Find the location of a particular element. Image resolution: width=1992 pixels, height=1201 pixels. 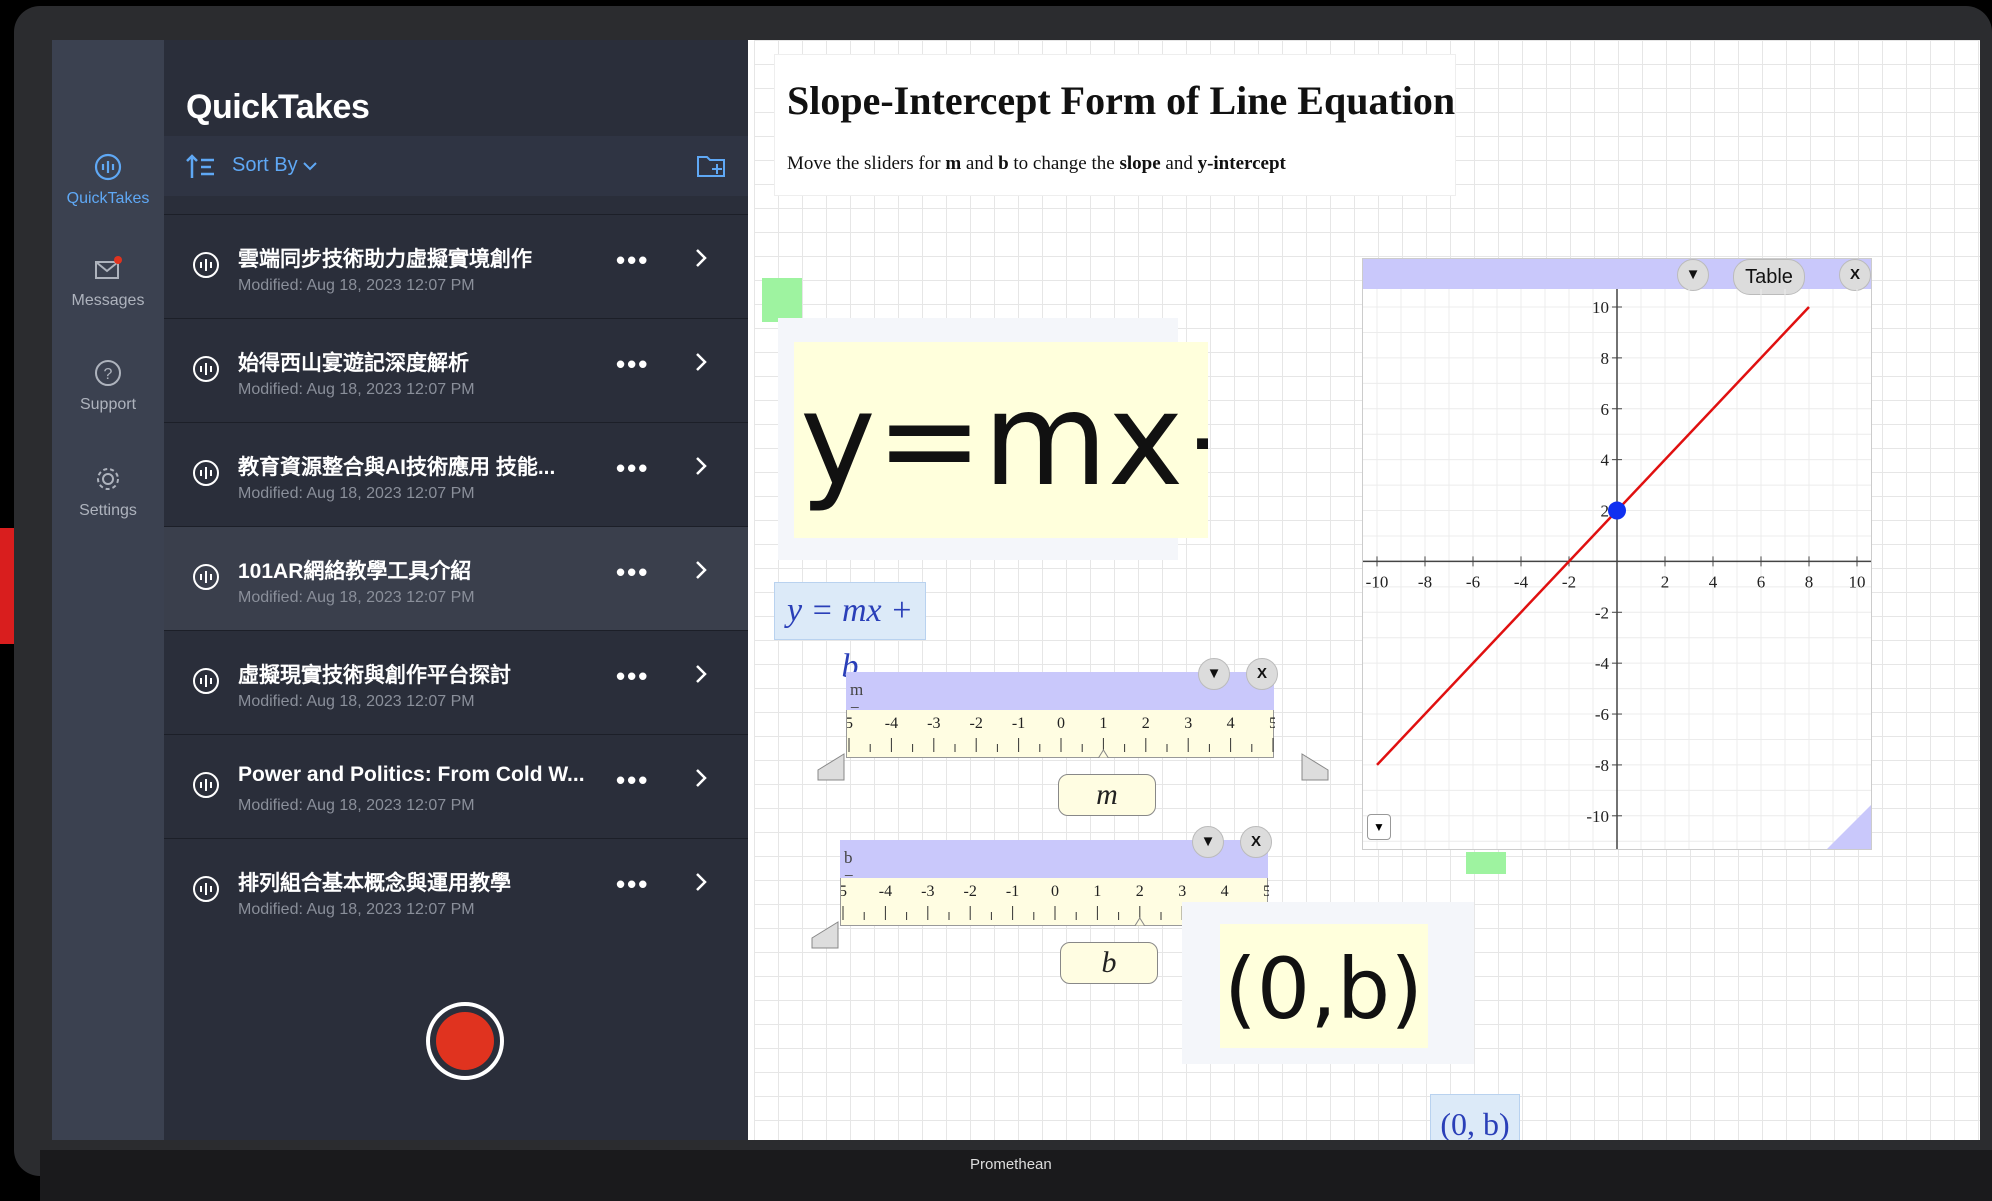

x-tick-label: -10 is located at coordinates (1377, 581).